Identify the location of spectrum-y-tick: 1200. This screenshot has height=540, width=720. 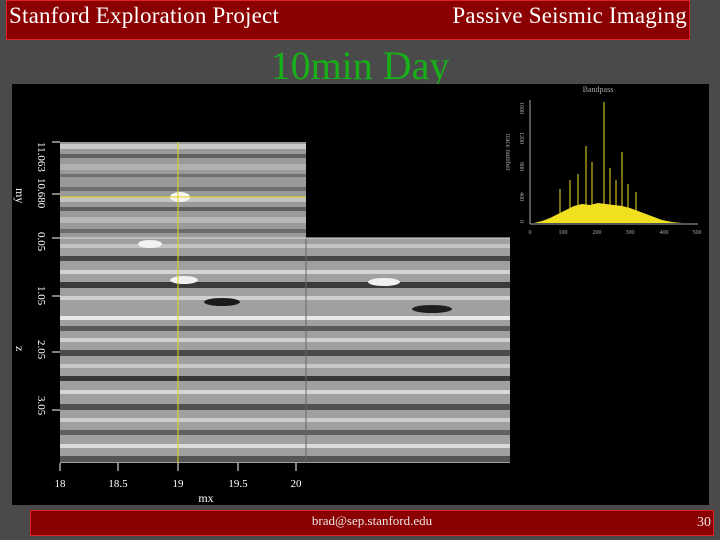
(521, 138).